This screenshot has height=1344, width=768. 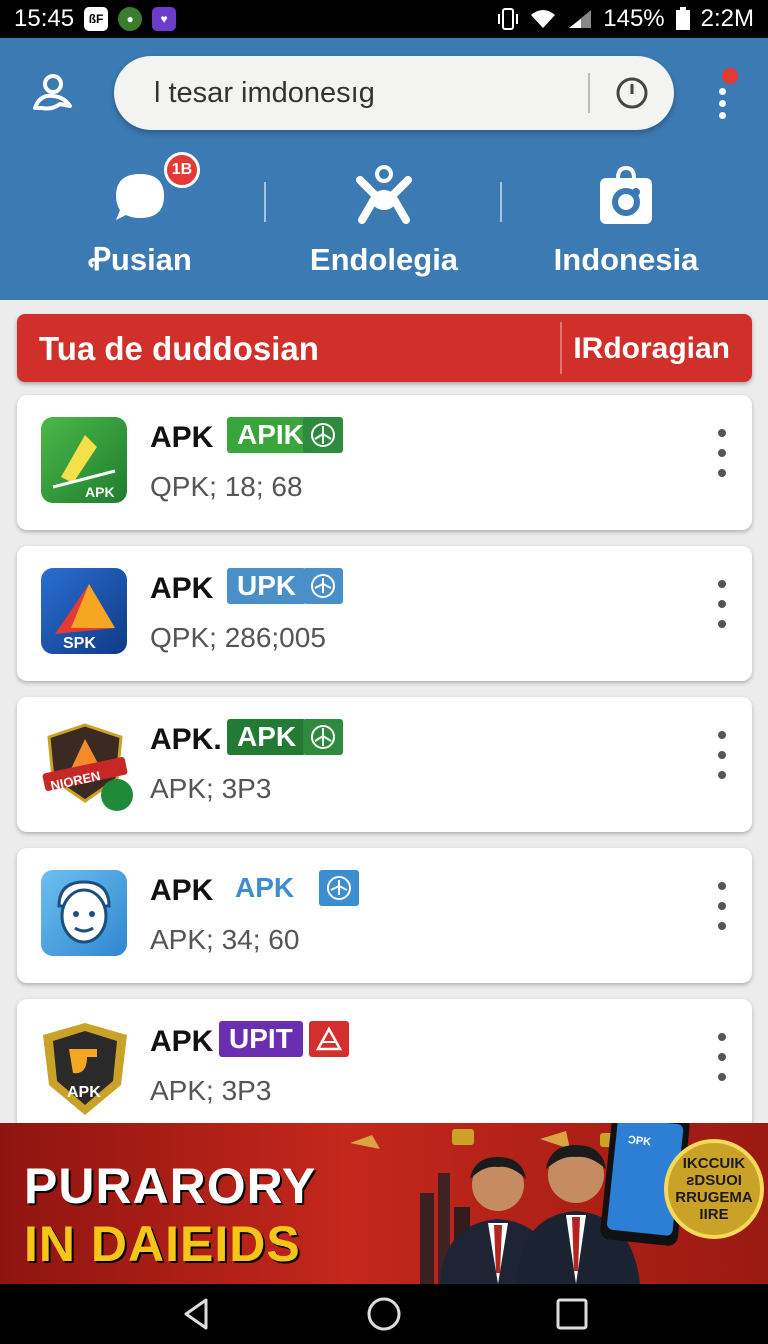 What do you see at coordinates (164, 19) in the screenshot?
I see `notification-app-icon: ♥` at bounding box center [164, 19].